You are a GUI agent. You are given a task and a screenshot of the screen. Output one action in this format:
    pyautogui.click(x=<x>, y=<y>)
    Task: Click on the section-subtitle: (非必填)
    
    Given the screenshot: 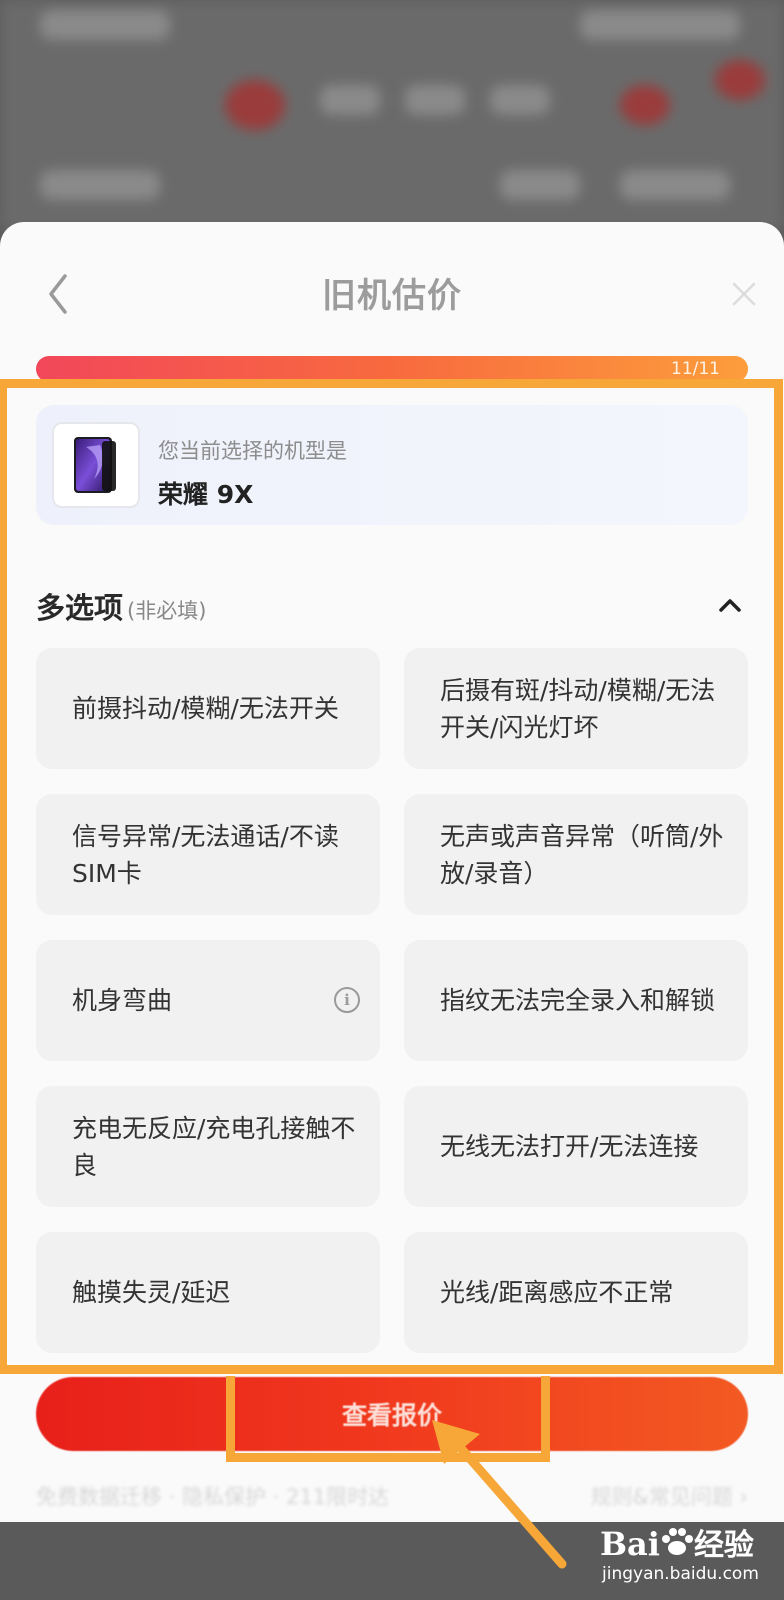 What is the action you would take?
    pyautogui.click(x=167, y=611)
    